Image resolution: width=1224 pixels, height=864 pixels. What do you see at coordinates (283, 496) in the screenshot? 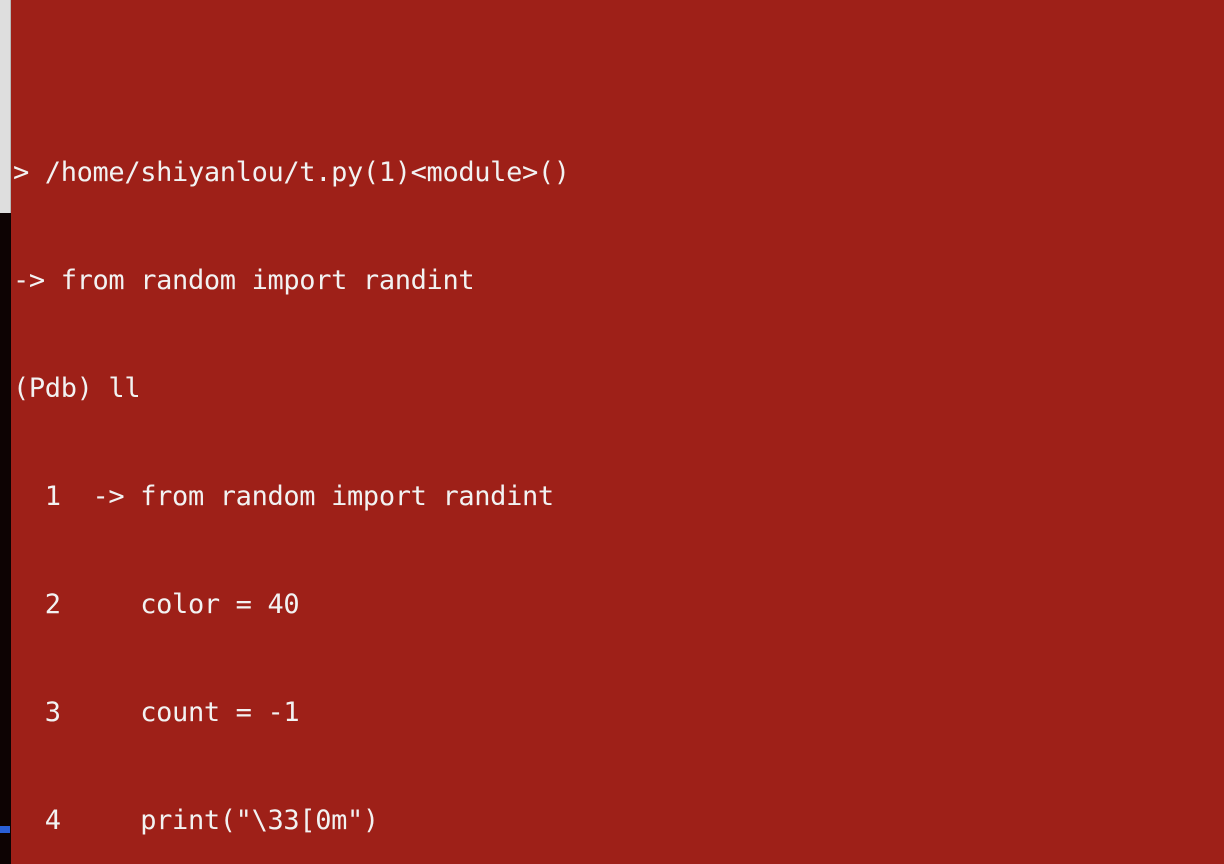
I see `source-line-1: 1 -> from random import randint` at bounding box center [283, 496].